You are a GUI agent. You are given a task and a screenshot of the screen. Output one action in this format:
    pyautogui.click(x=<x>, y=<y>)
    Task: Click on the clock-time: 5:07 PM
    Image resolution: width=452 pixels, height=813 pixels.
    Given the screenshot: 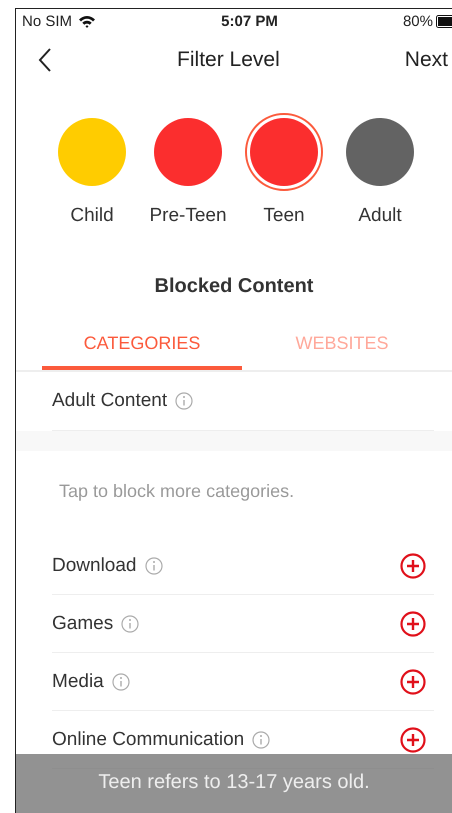 What is the action you would take?
    pyautogui.click(x=249, y=21)
    